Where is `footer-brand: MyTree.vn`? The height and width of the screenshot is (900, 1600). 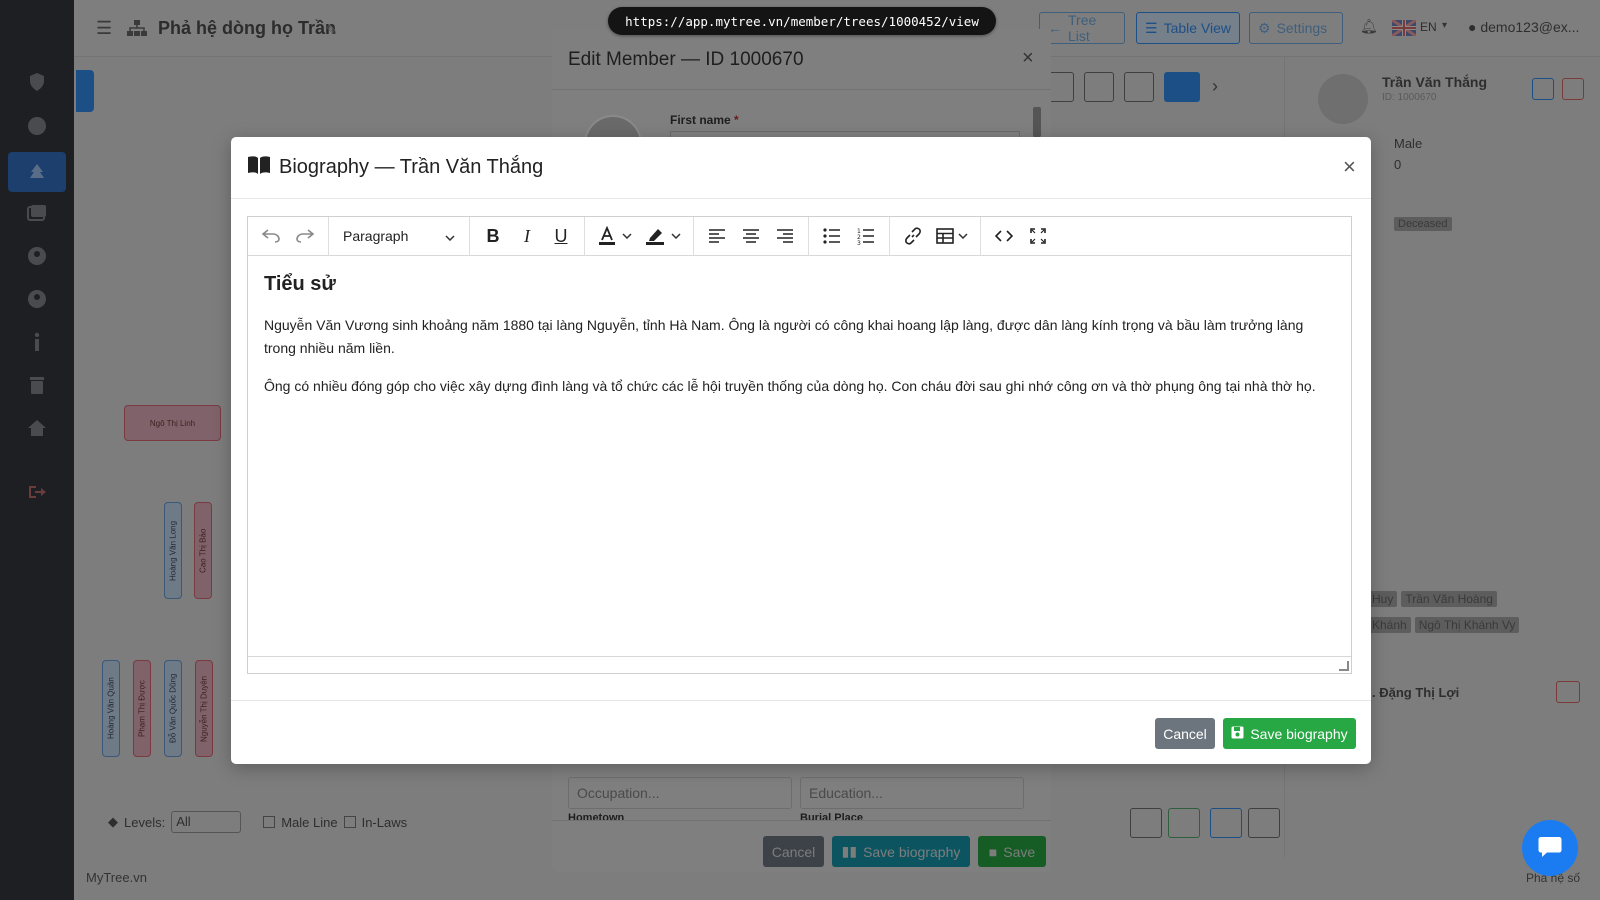
footer-brand: MyTree.vn is located at coordinates (116, 877).